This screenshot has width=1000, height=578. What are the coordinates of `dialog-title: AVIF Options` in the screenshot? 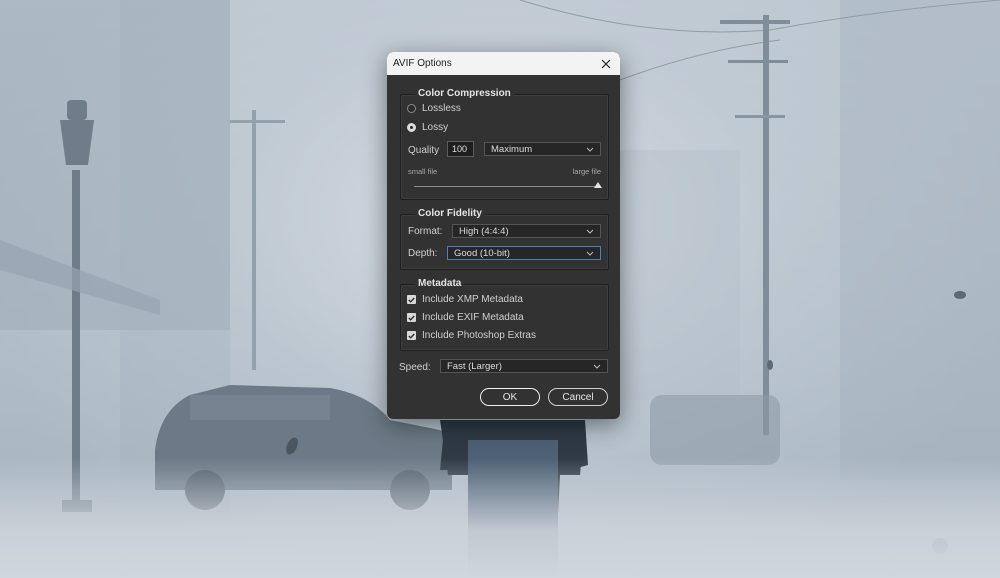 It's located at (422, 63).